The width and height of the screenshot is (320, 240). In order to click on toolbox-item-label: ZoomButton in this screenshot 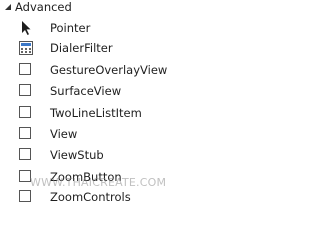, I will do `click(86, 177)`.